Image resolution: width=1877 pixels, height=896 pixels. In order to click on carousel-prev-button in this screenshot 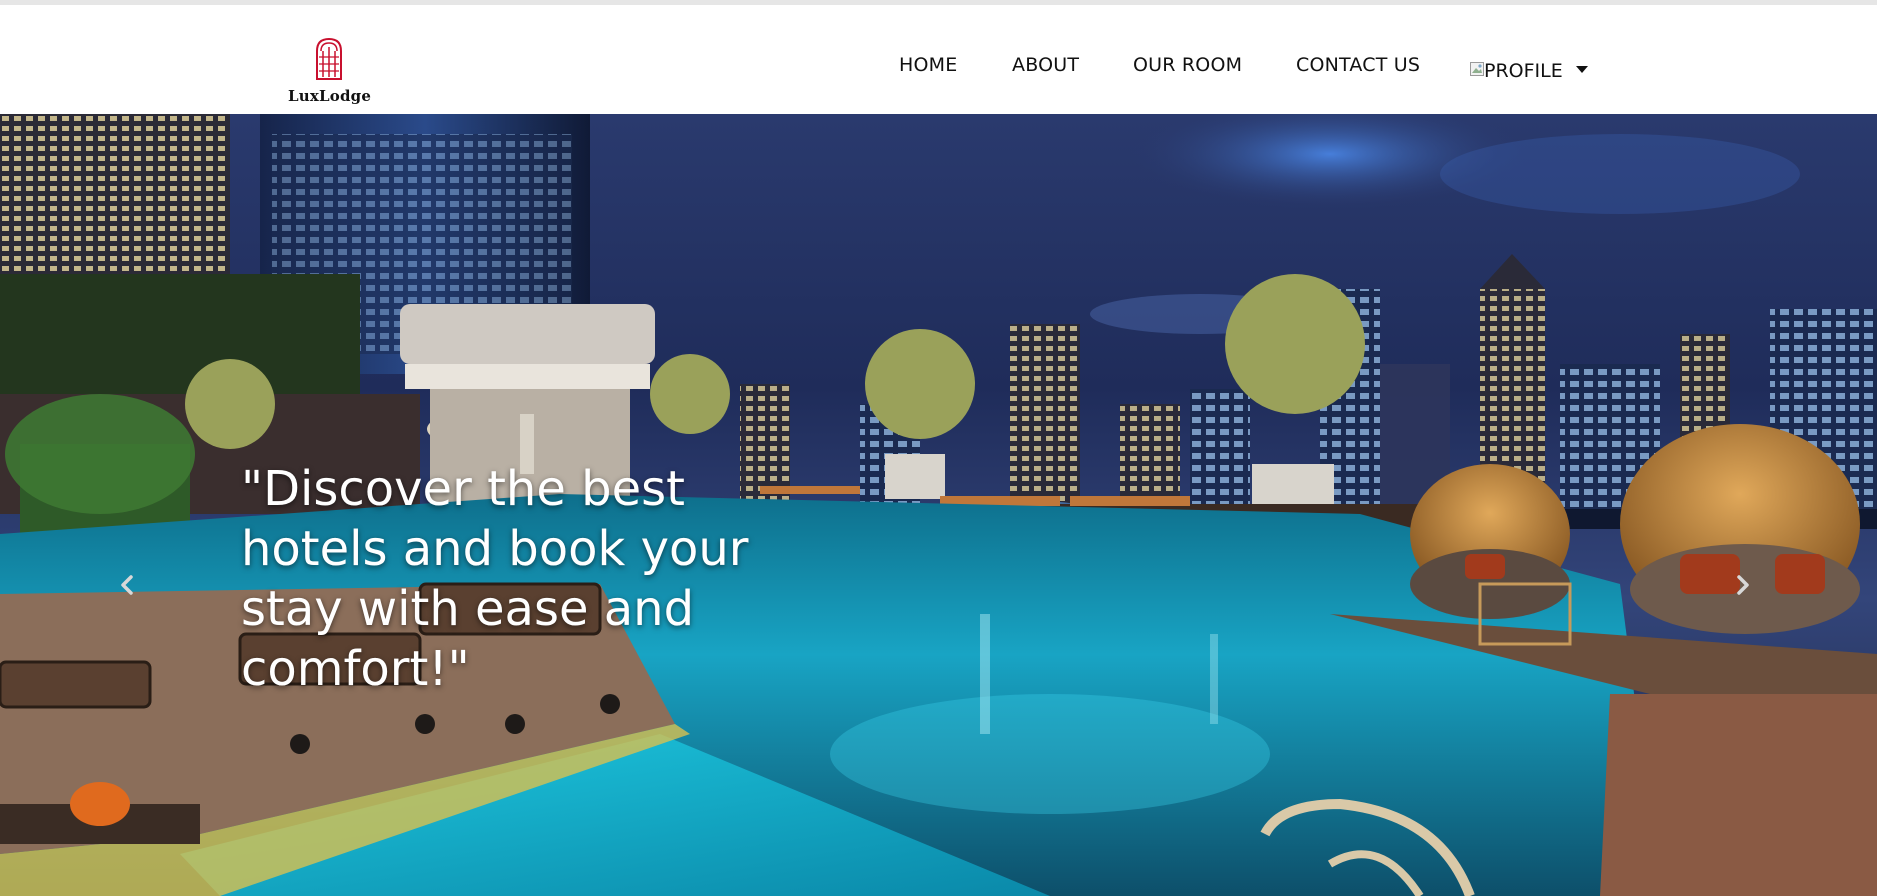, I will do `click(127, 585)`.